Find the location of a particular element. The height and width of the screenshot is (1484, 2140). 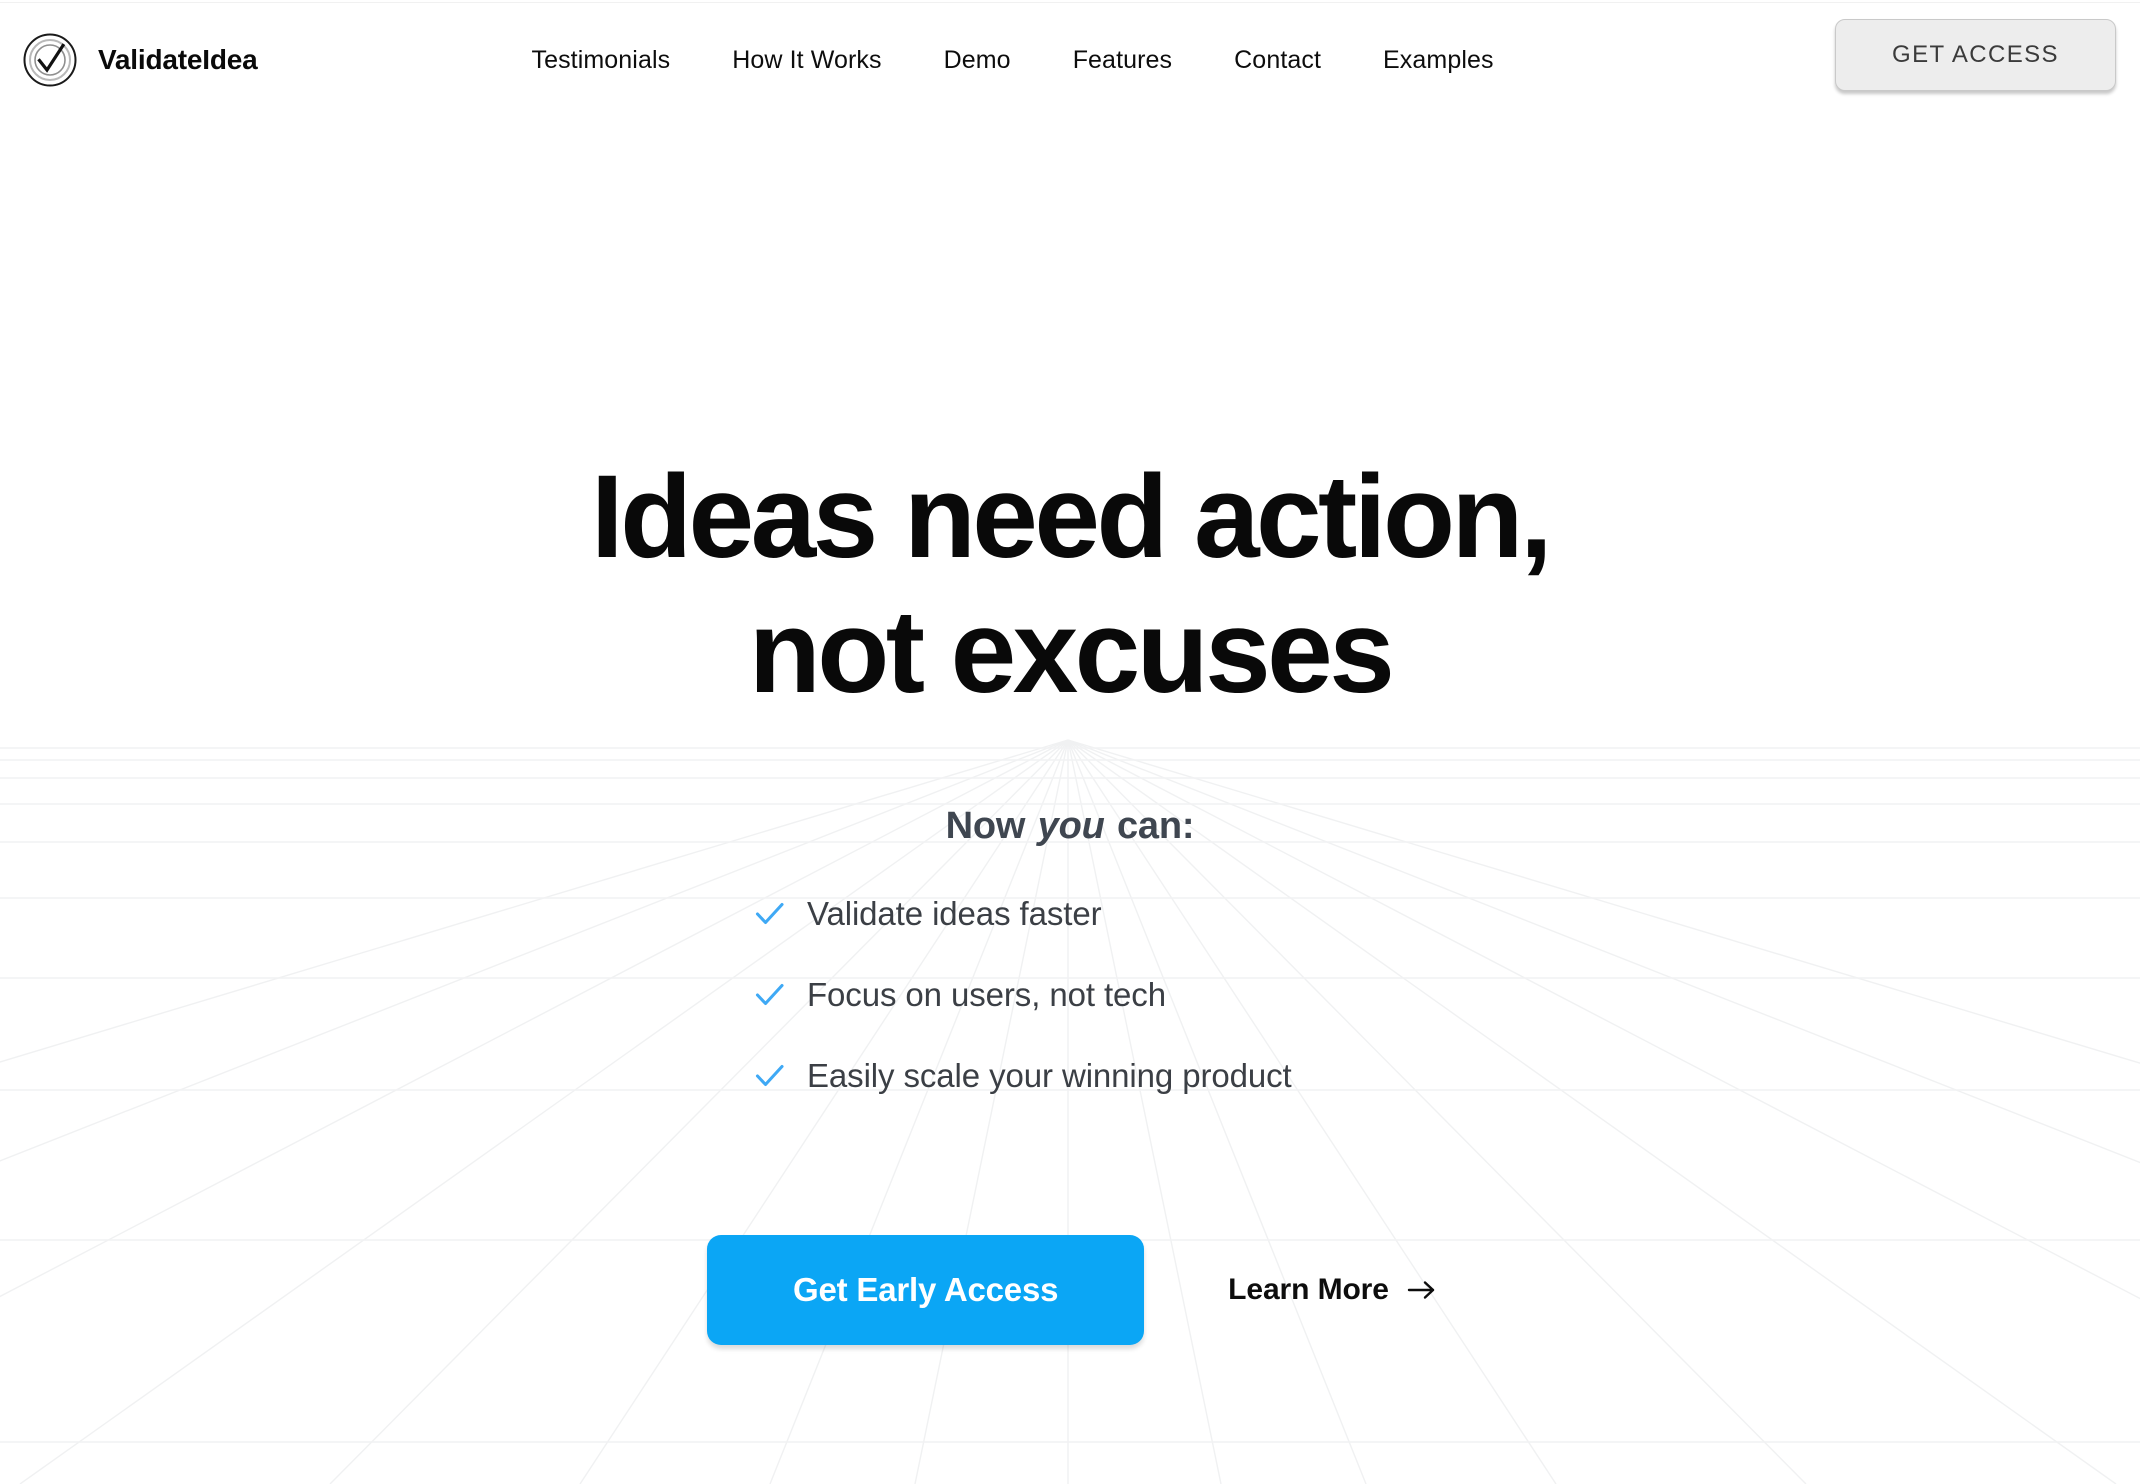

cta-row: Get Early Access Learn More is located at coordinates (1070, 1290).